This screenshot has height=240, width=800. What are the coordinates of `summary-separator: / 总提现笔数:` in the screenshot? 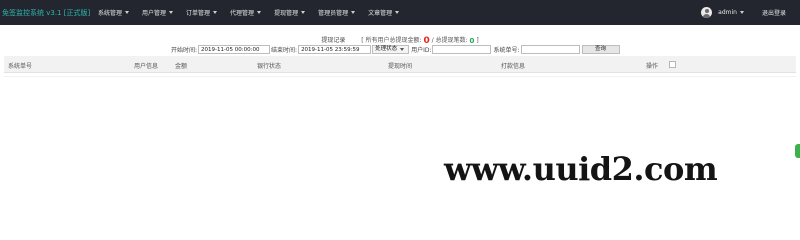 It's located at (449, 40).